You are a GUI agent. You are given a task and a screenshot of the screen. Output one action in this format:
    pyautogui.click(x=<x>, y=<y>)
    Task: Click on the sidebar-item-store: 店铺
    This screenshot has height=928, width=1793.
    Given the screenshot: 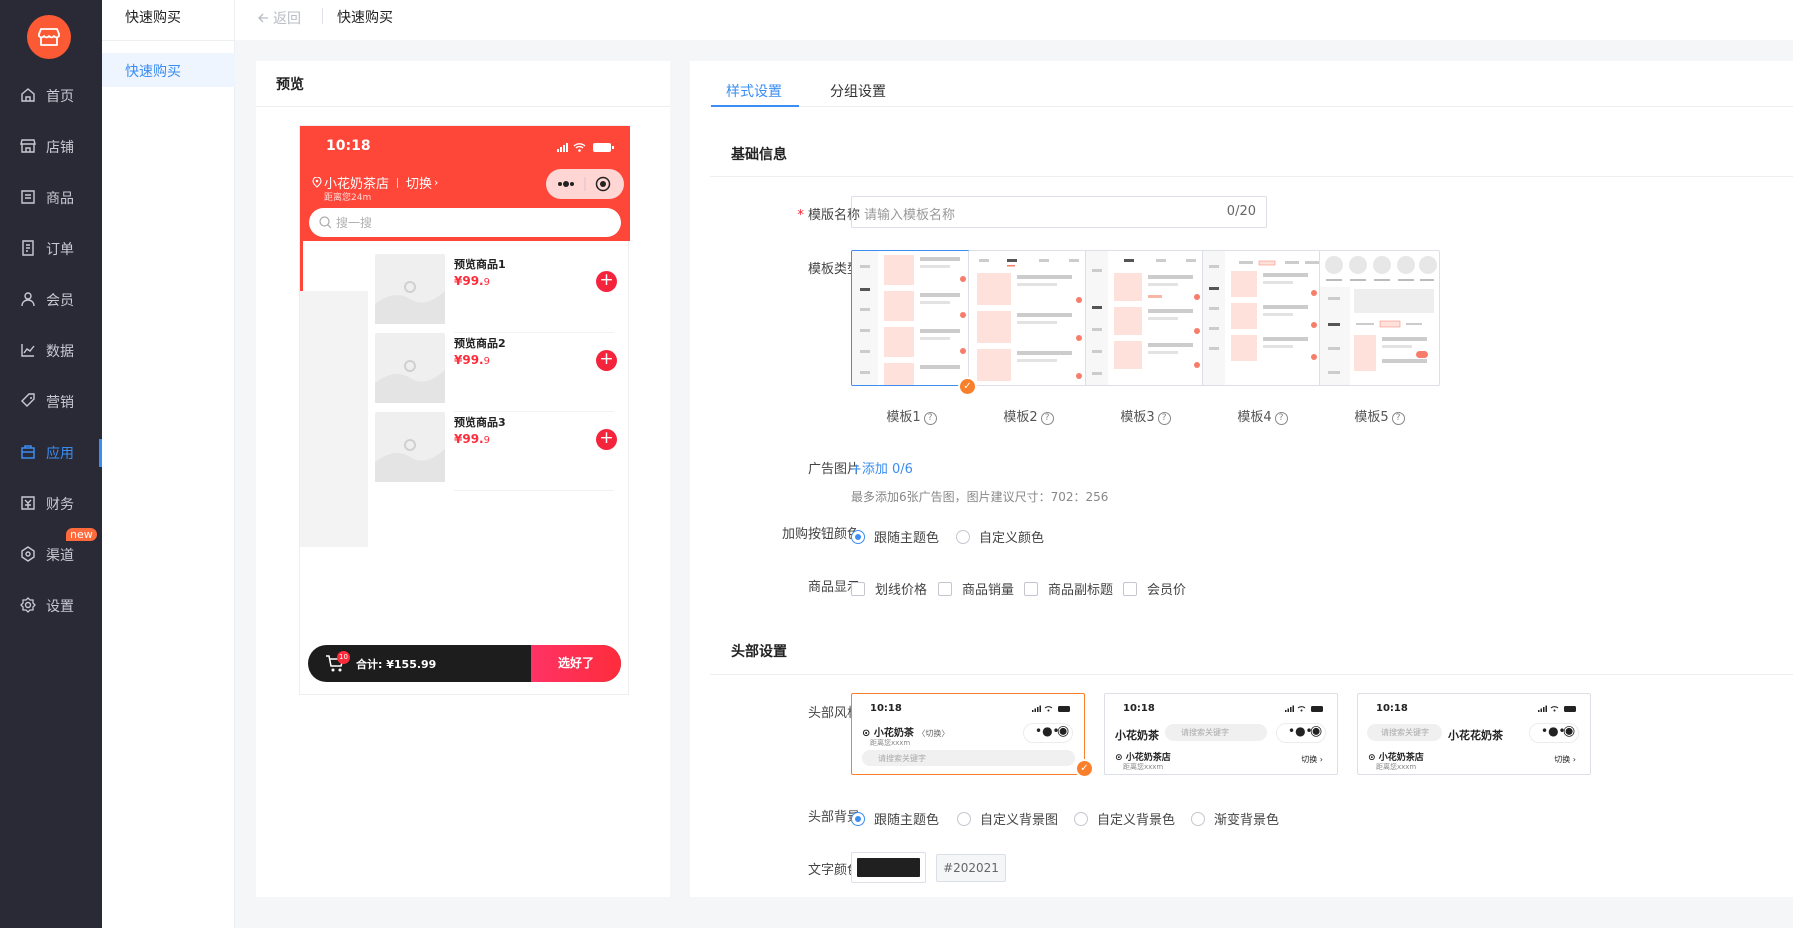 What is the action you would take?
    pyautogui.click(x=51, y=146)
    